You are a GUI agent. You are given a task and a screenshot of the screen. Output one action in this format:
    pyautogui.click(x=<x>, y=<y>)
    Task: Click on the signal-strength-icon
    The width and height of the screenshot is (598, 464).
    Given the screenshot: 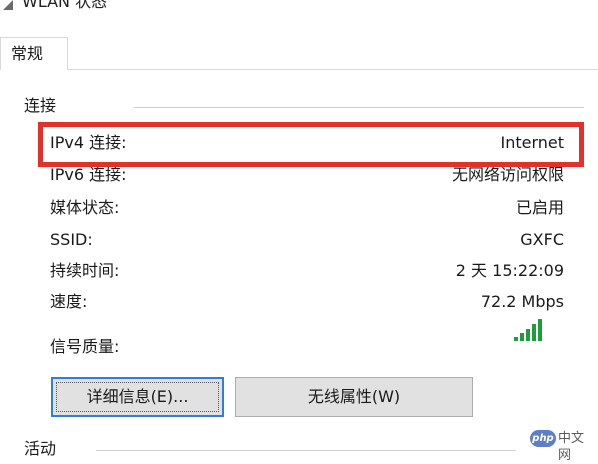 What is the action you would take?
    pyautogui.click(x=528, y=330)
    